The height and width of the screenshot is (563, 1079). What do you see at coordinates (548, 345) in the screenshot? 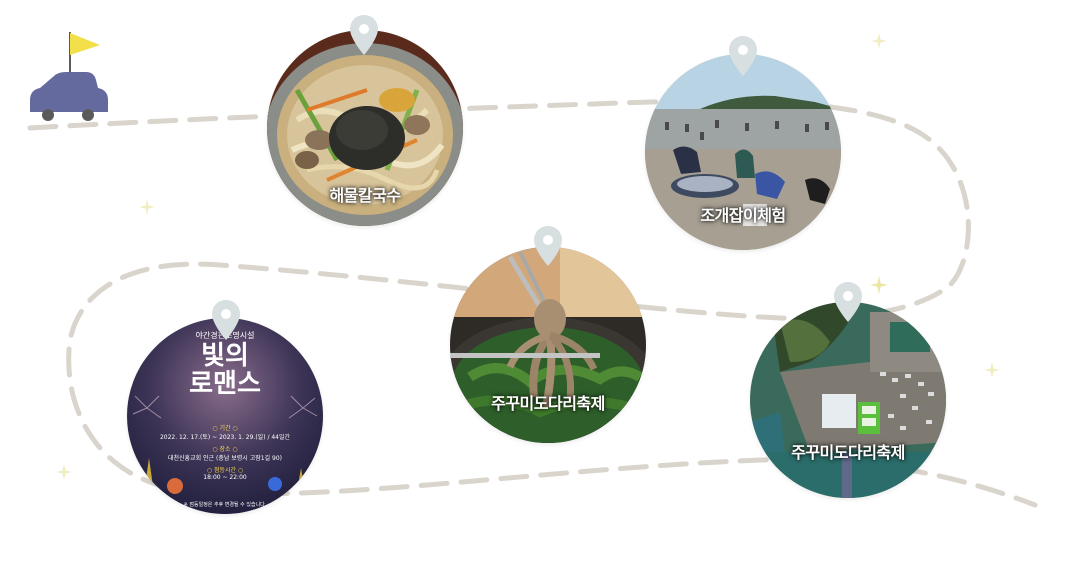
I see `stop-octopus-festival: 주꾸미도다리축제` at bounding box center [548, 345].